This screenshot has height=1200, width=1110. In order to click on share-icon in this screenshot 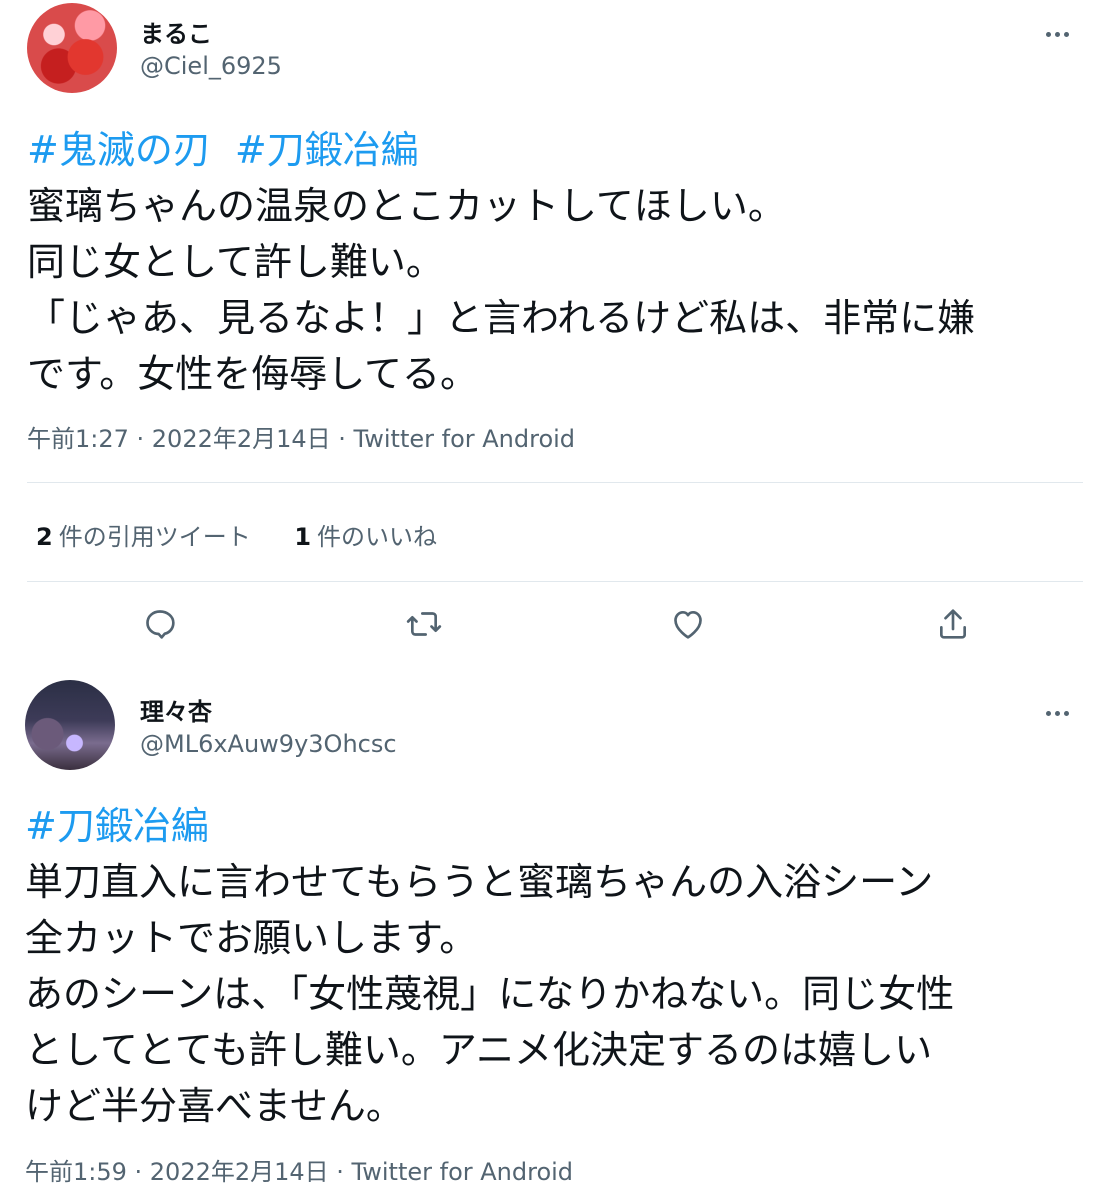, I will do `click(955, 626)`.